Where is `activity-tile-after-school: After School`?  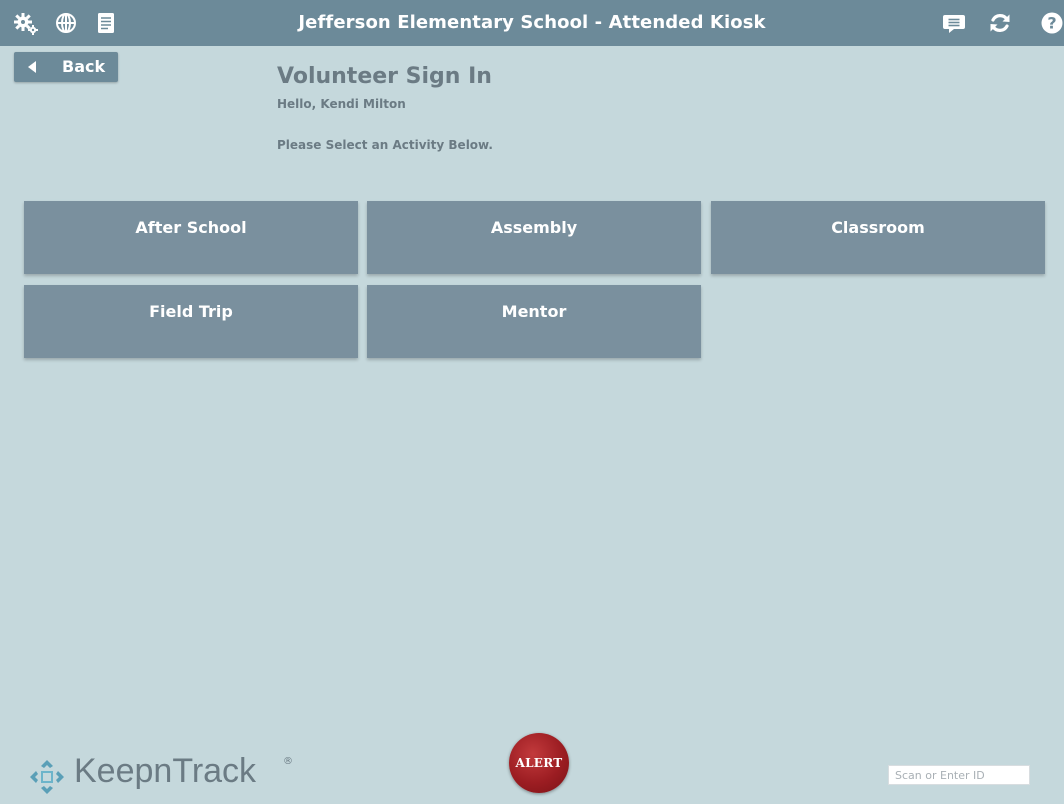
activity-tile-after-school: After School is located at coordinates (191, 237).